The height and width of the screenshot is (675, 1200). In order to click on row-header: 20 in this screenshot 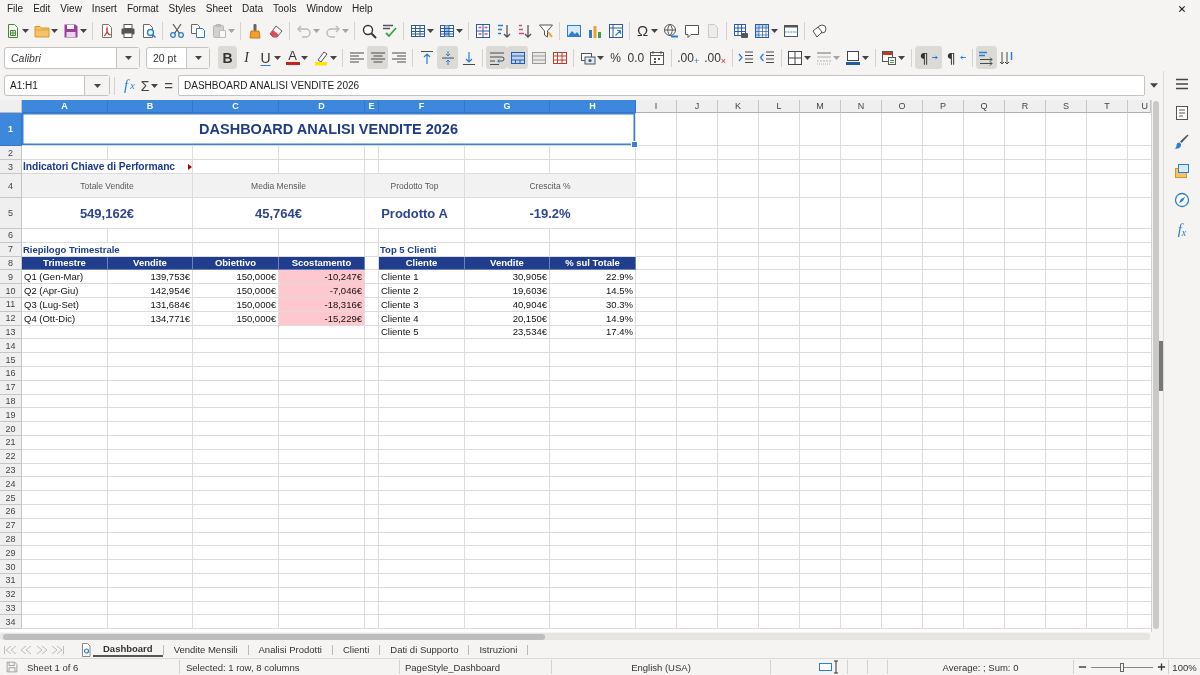, I will do `click(11, 429)`.